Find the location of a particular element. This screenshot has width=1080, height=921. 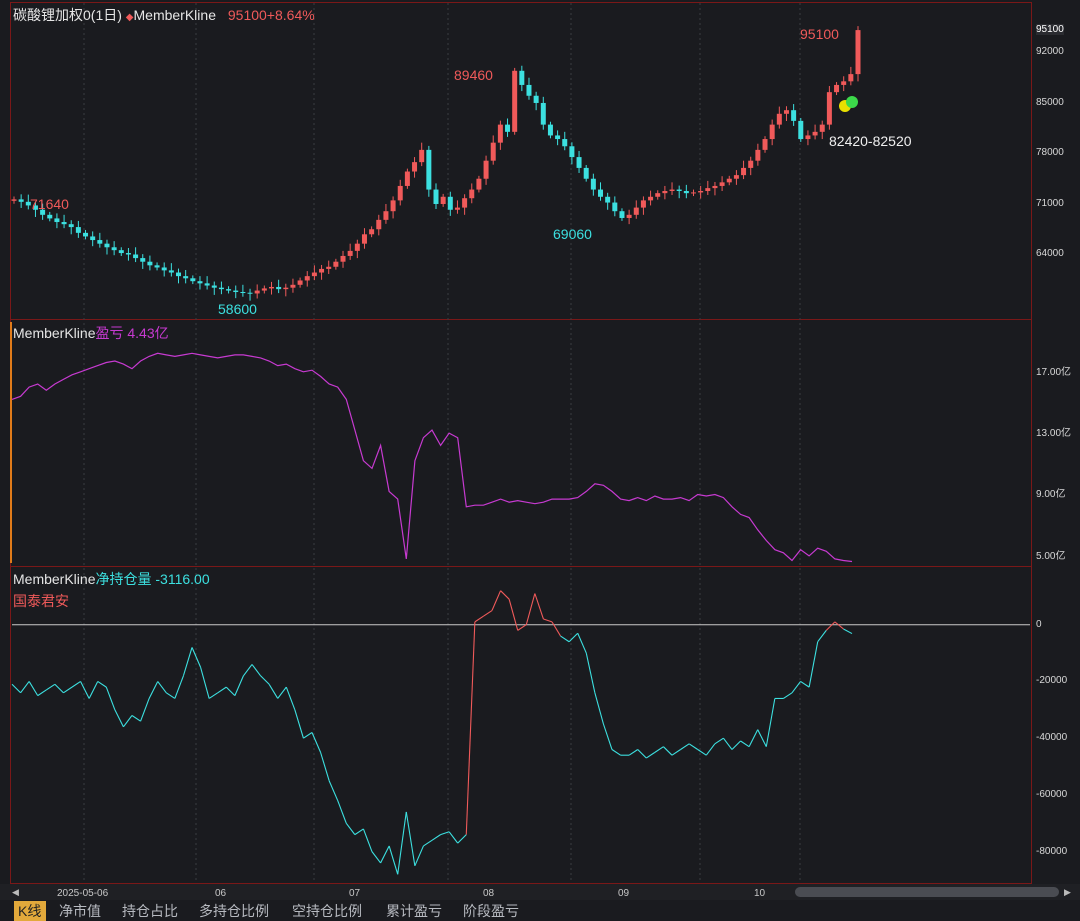

price-tick: 85000 is located at coordinates (1050, 102).